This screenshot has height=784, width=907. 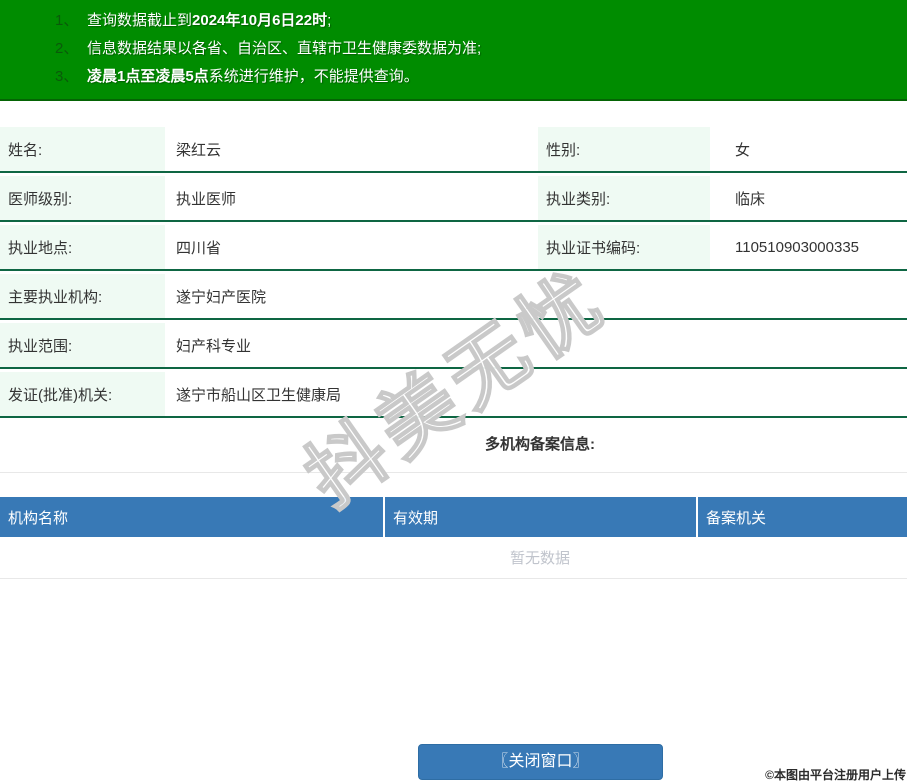 What do you see at coordinates (835, 775) in the screenshot?
I see `upload-credit-text: ©本图由平台注册用户上传` at bounding box center [835, 775].